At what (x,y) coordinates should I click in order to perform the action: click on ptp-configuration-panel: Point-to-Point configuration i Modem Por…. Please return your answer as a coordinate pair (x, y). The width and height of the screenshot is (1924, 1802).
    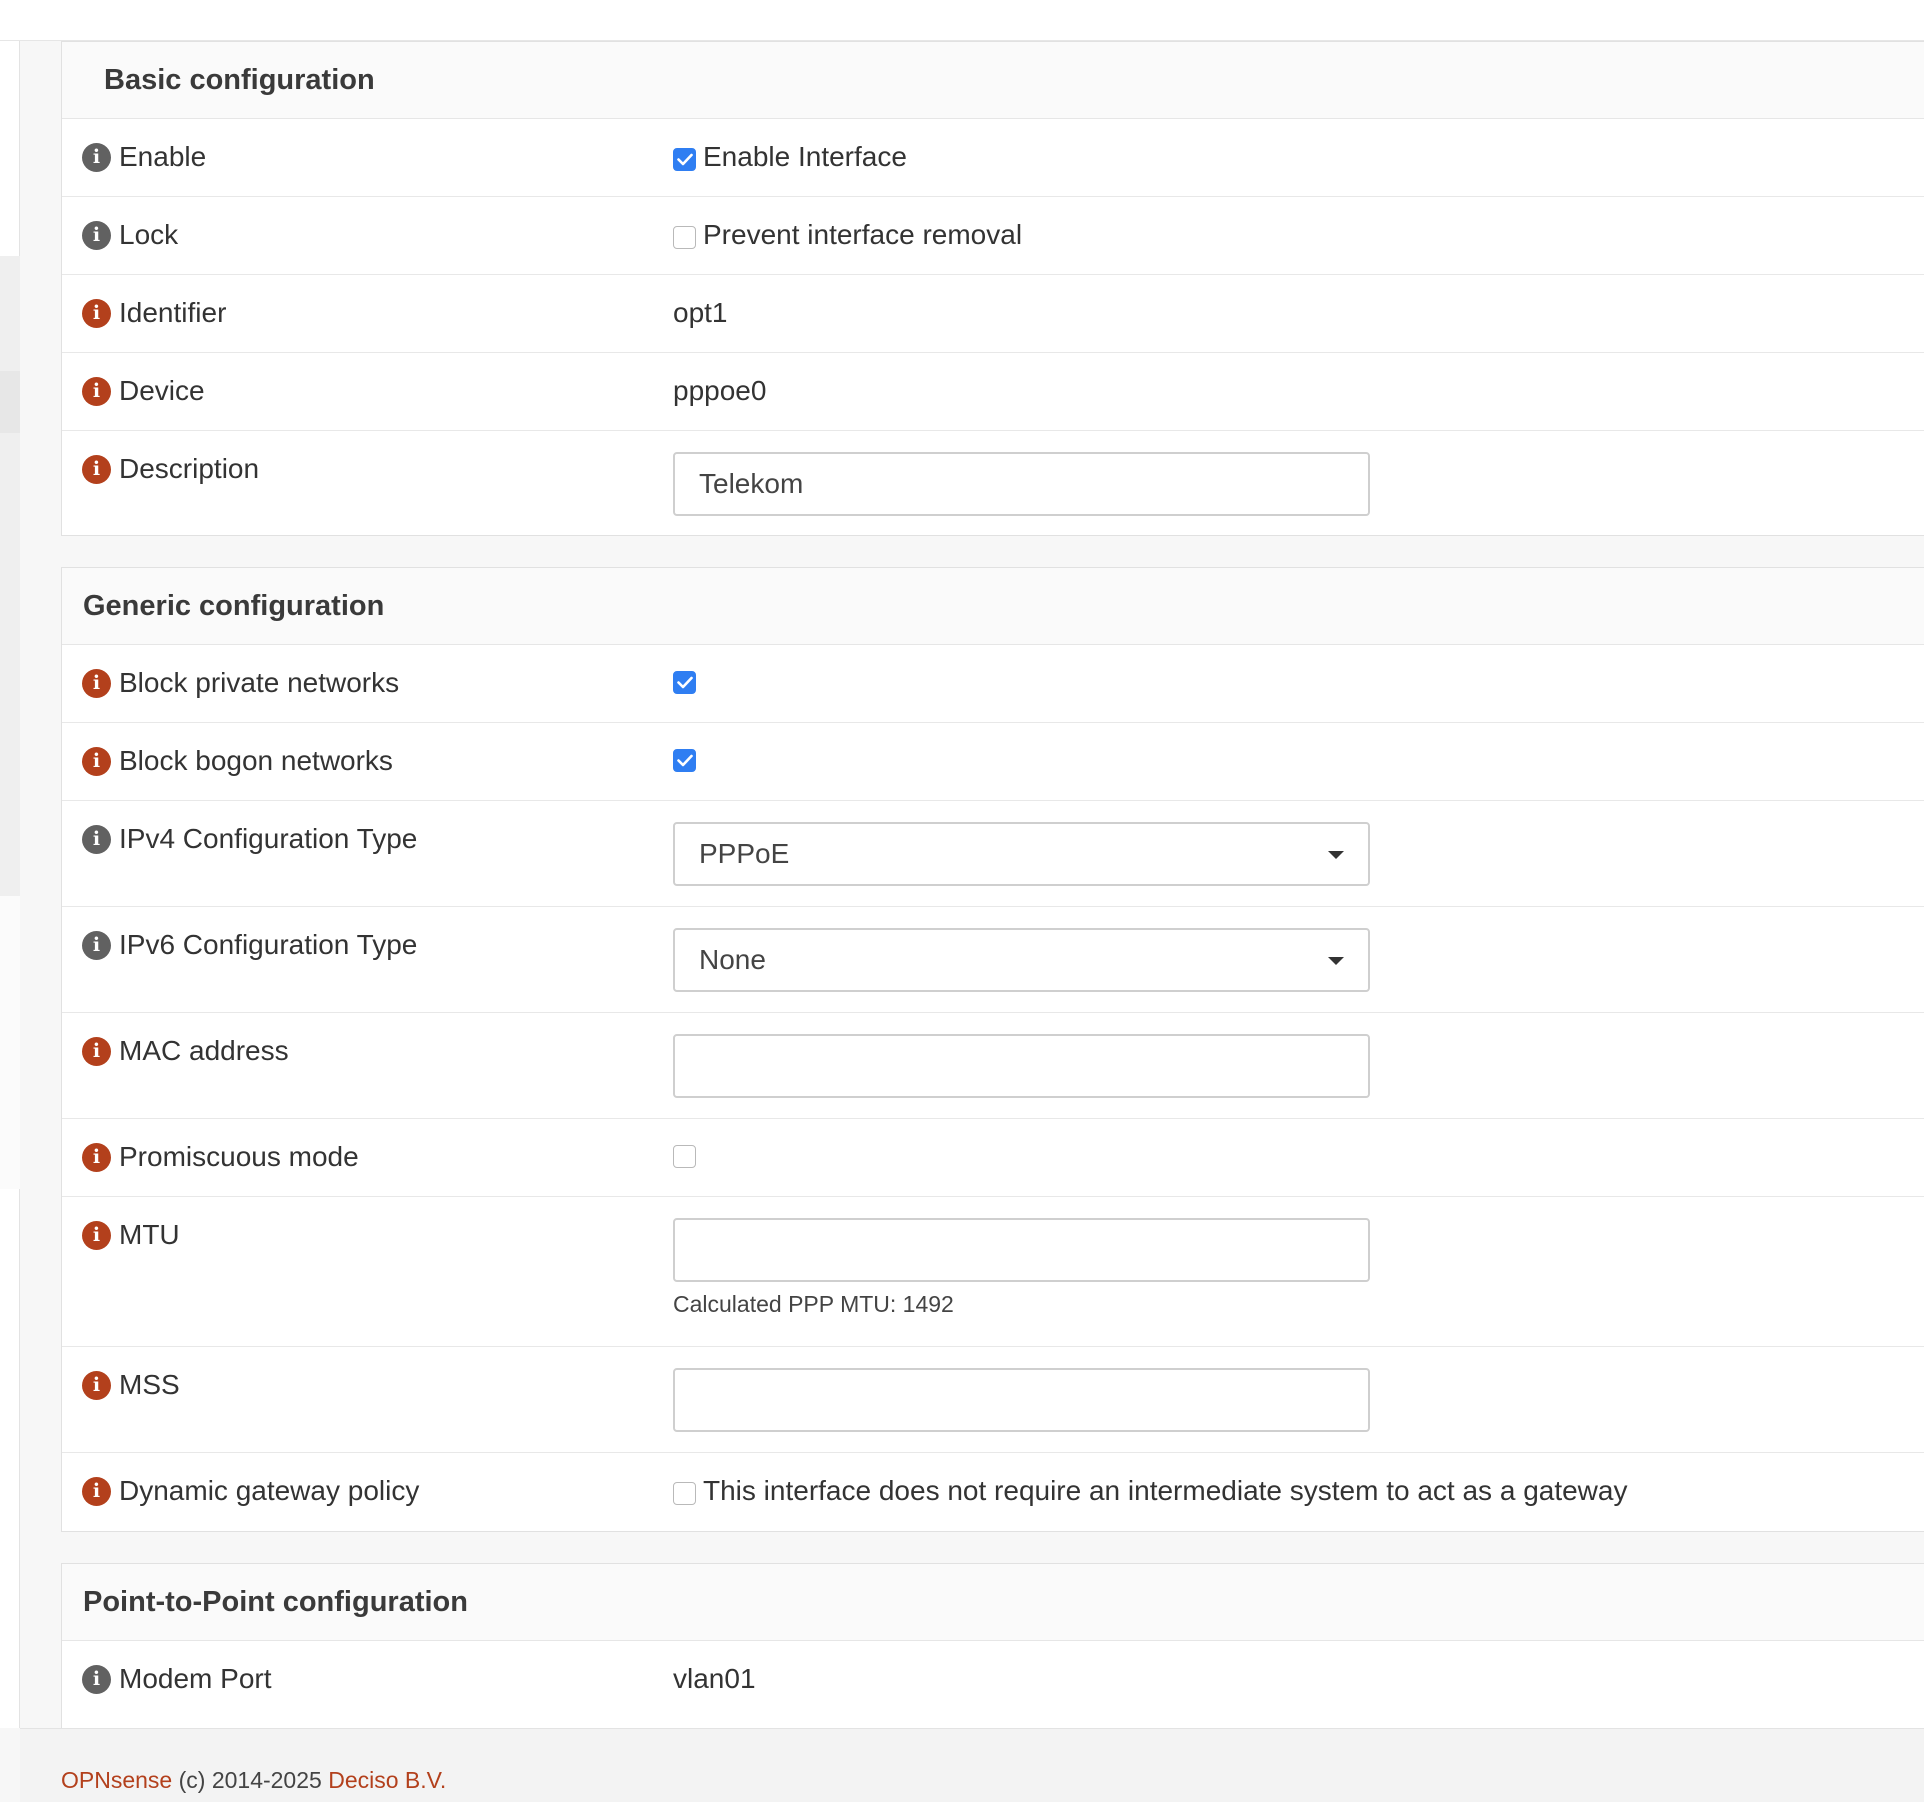
    Looking at the image, I should click on (992, 1646).